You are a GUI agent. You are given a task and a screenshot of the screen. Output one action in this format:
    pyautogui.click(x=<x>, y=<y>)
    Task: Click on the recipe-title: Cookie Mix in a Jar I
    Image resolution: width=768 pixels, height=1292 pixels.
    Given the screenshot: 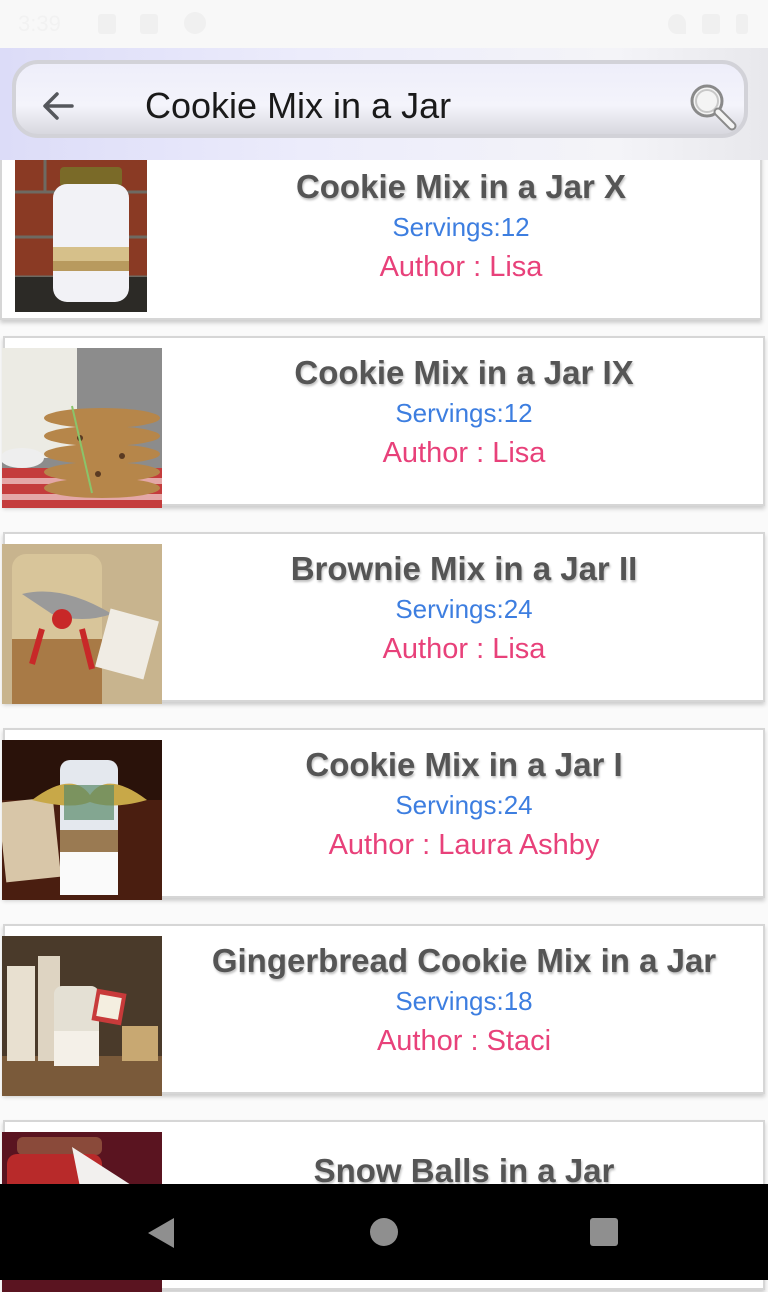 What is the action you would take?
    pyautogui.click(x=464, y=764)
    